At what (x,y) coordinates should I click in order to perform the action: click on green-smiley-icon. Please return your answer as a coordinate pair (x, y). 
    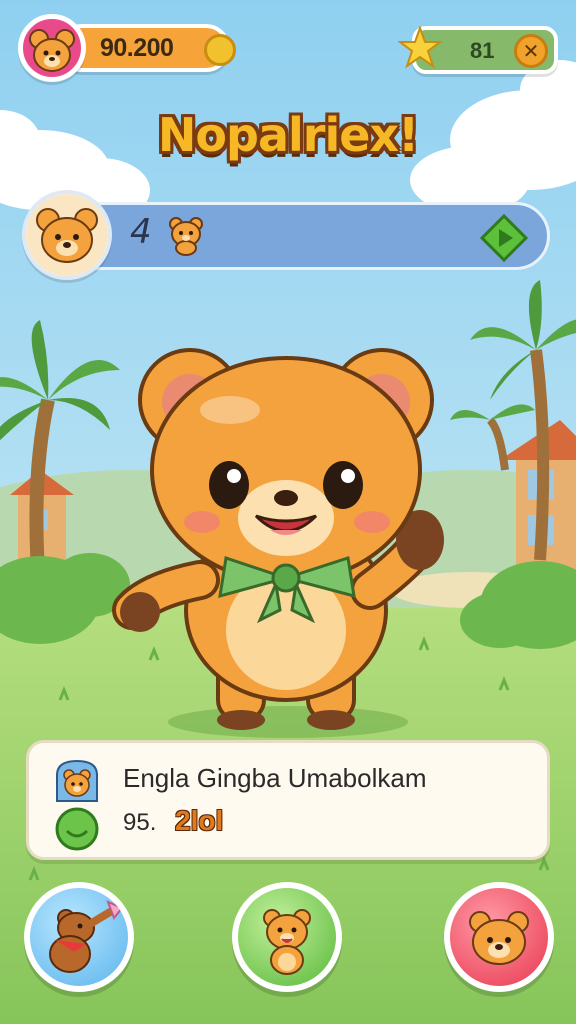
    Looking at the image, I should click on (77, 829).